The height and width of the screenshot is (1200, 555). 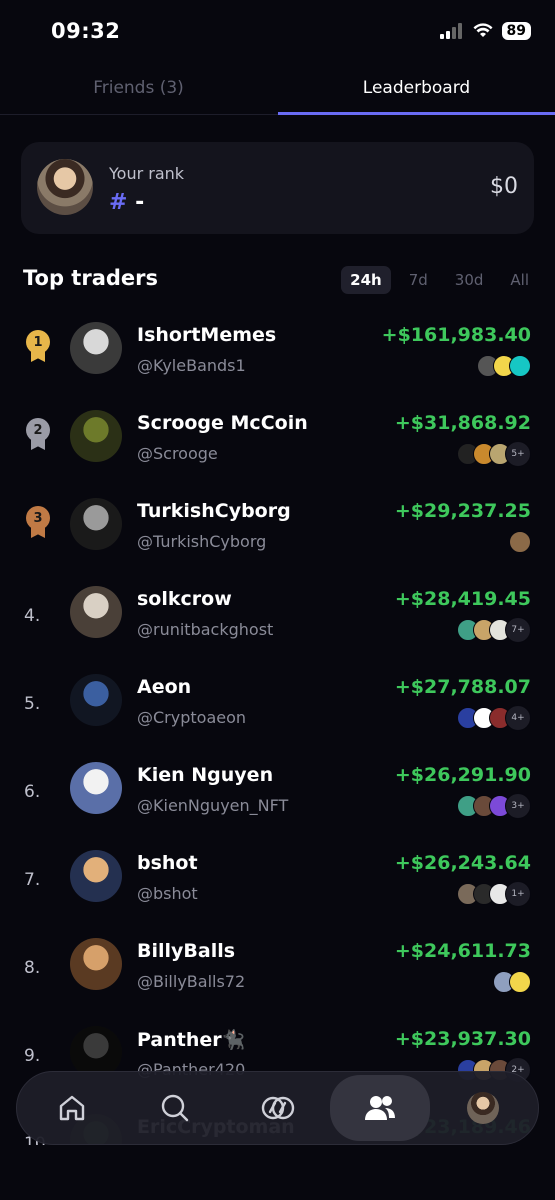 I want to click on period-7d: 7d, so click(x=418, y=280).